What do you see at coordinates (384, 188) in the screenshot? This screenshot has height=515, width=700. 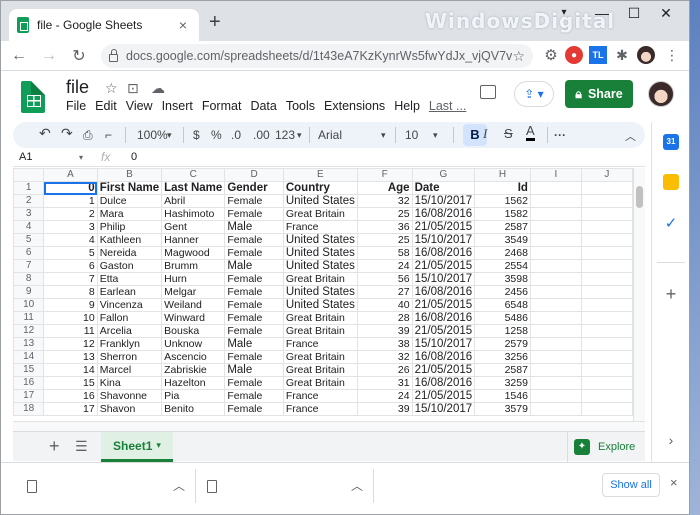 I see `grid-cell: Age` at bounding box center [384, 188].